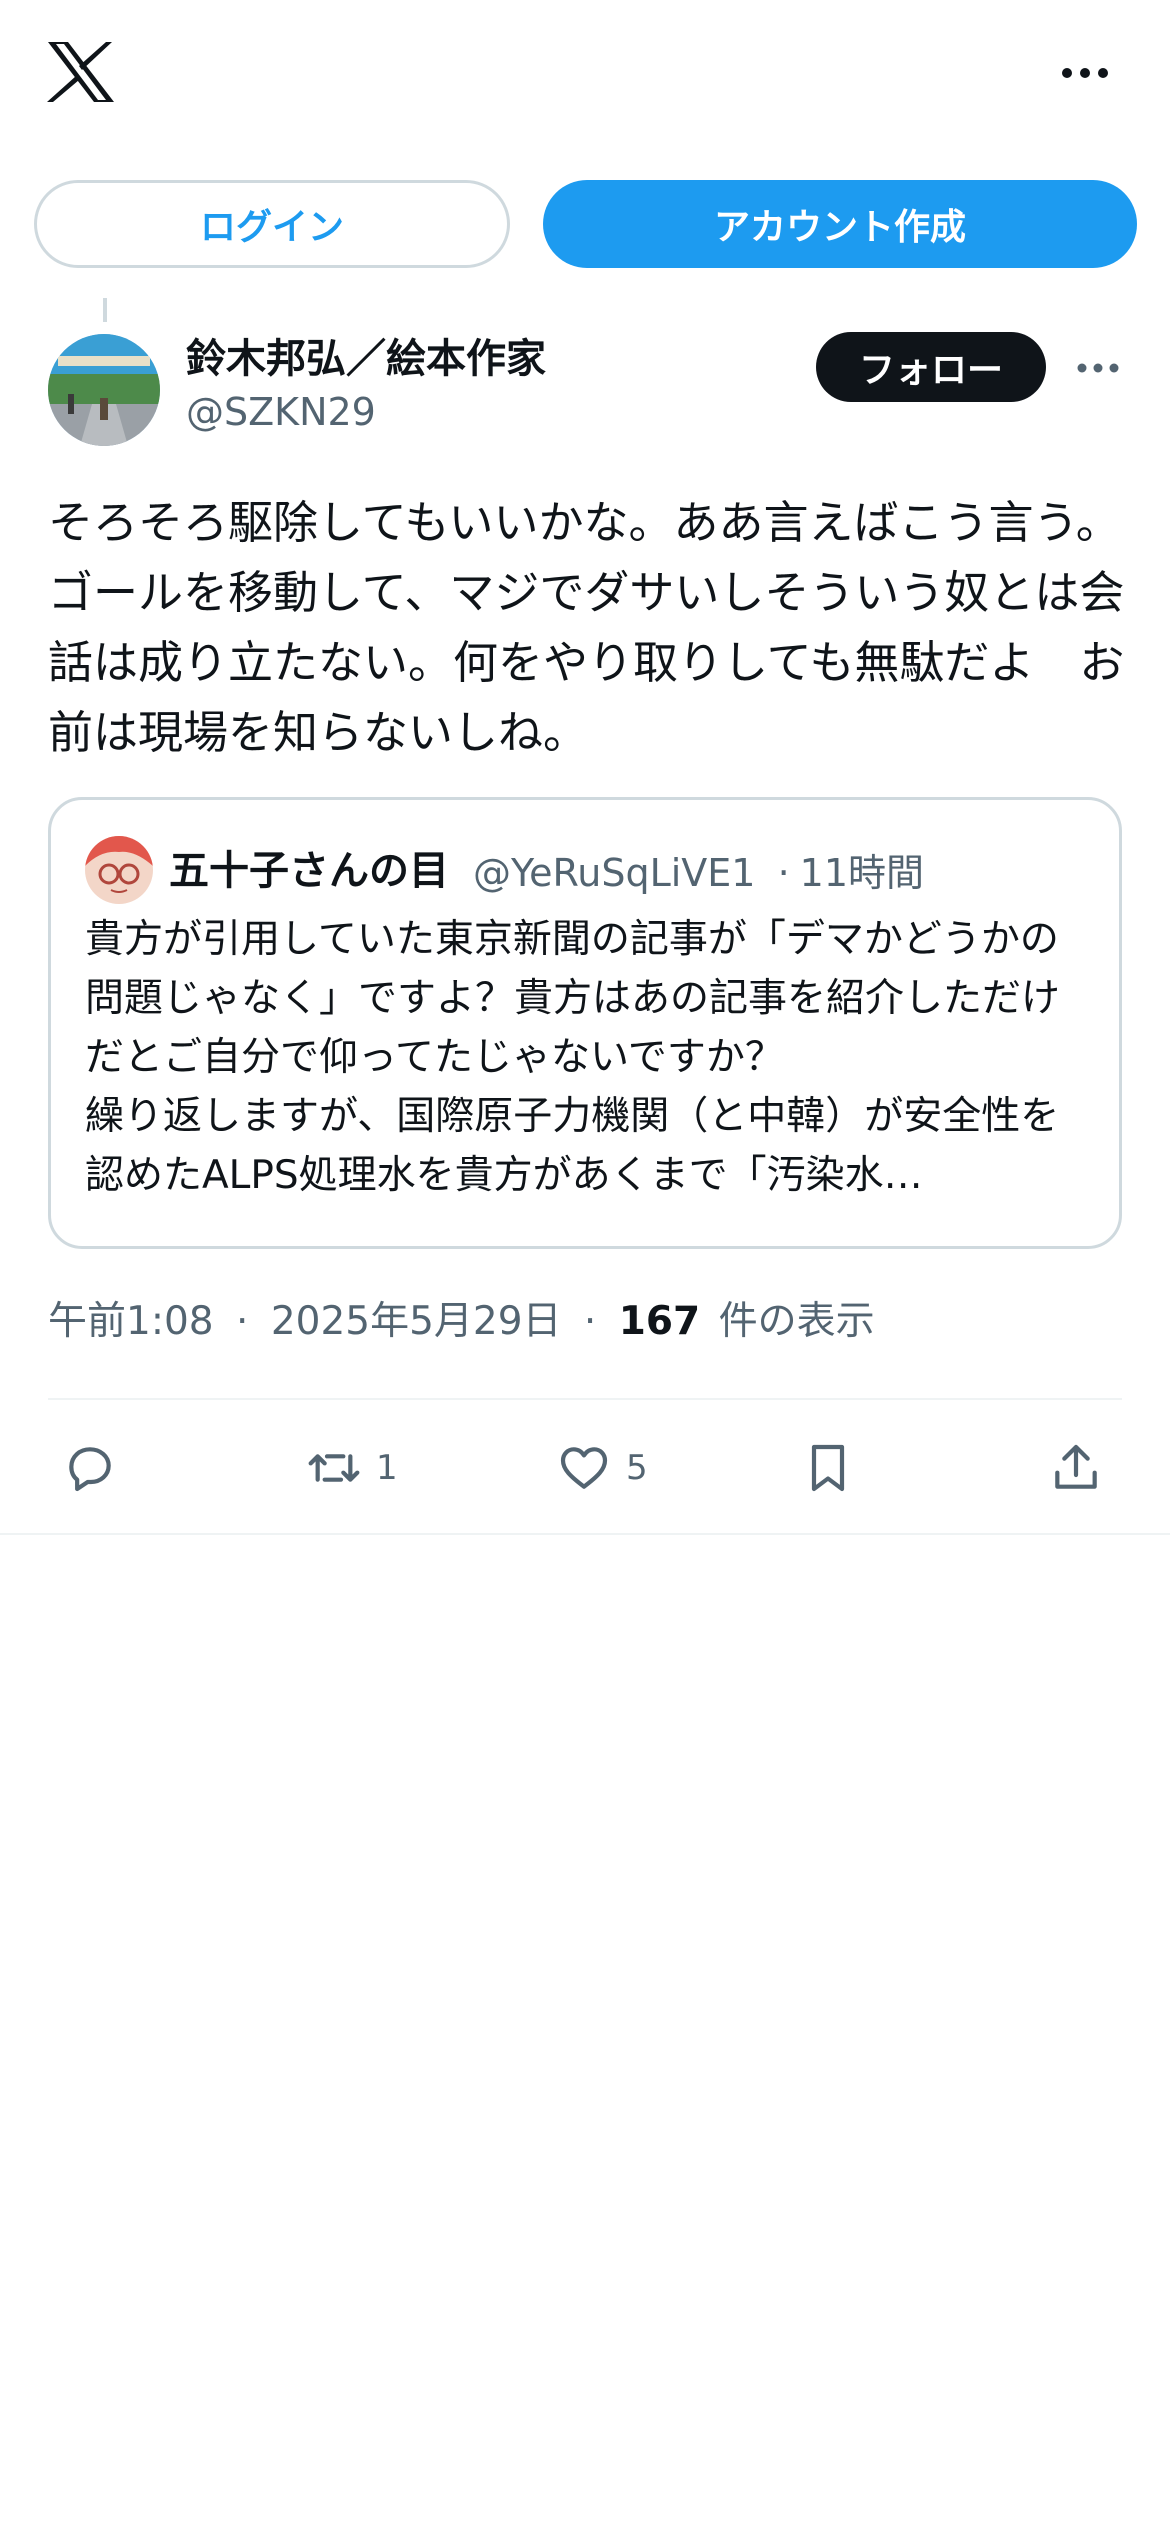  What do you see at coordinates (309, 871) in the screenshot?
I see `quoted-author-name: 五十子さんの目` at bounding box center [309, 871].